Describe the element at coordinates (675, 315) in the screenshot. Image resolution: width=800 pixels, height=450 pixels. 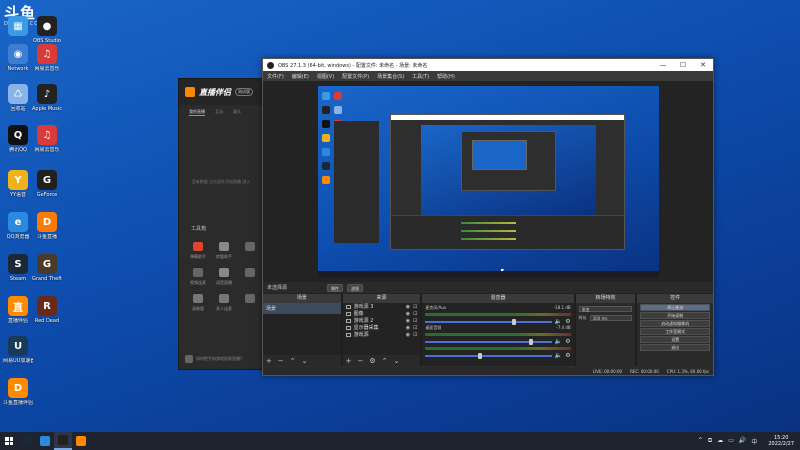
I see `control-button: 开始录制` at that location.